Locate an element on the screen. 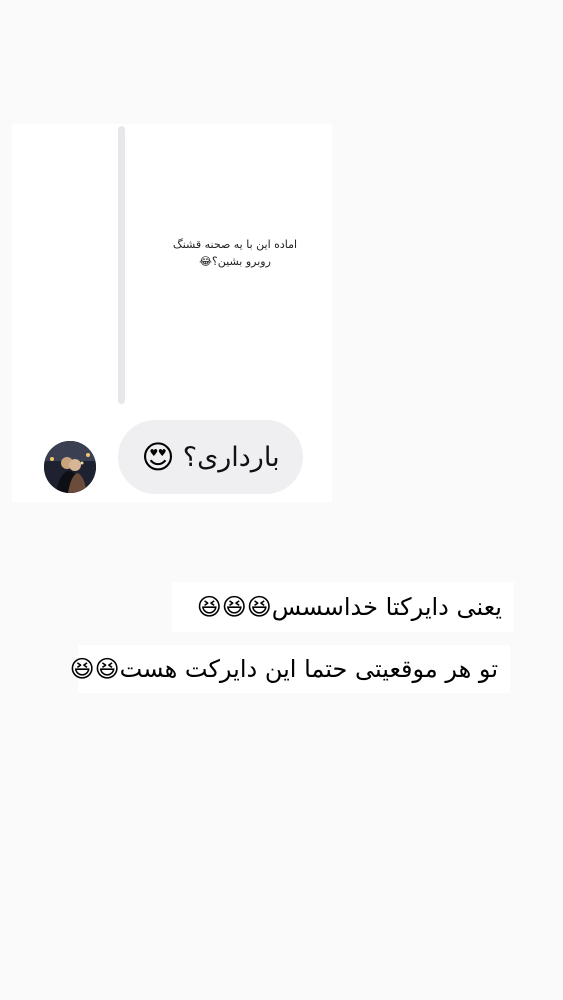  caption-line-1: یعنی دایرکتا خداسسس 😆😆😆 is located at coordinates (343, 607).